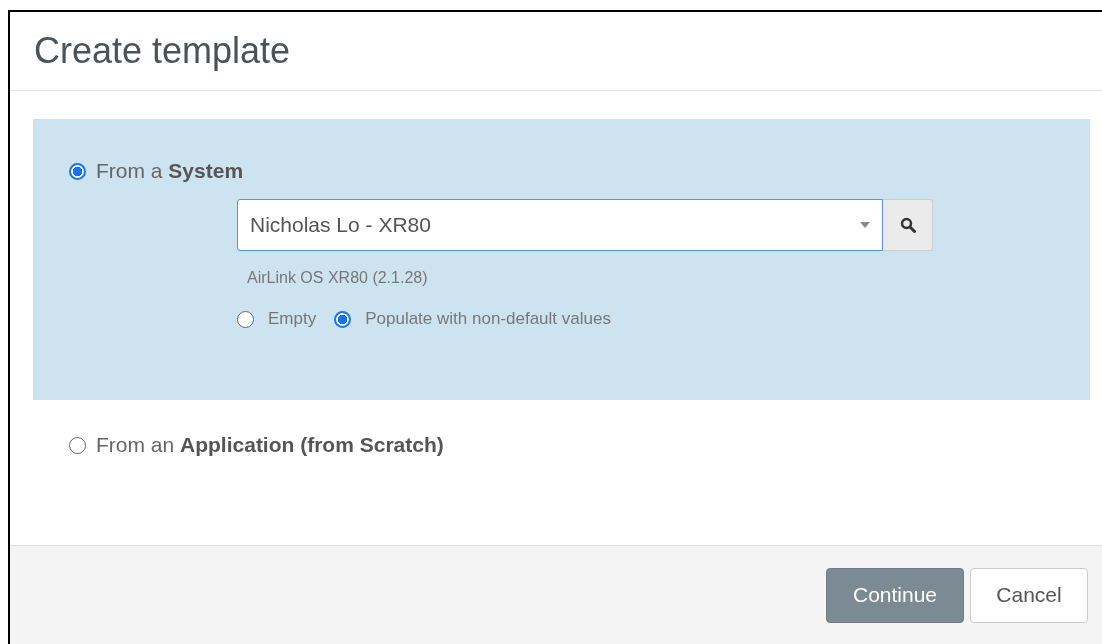 The image size is (1102, 644). I want to click on cancel-button: Cancel, so click(1029, 595).